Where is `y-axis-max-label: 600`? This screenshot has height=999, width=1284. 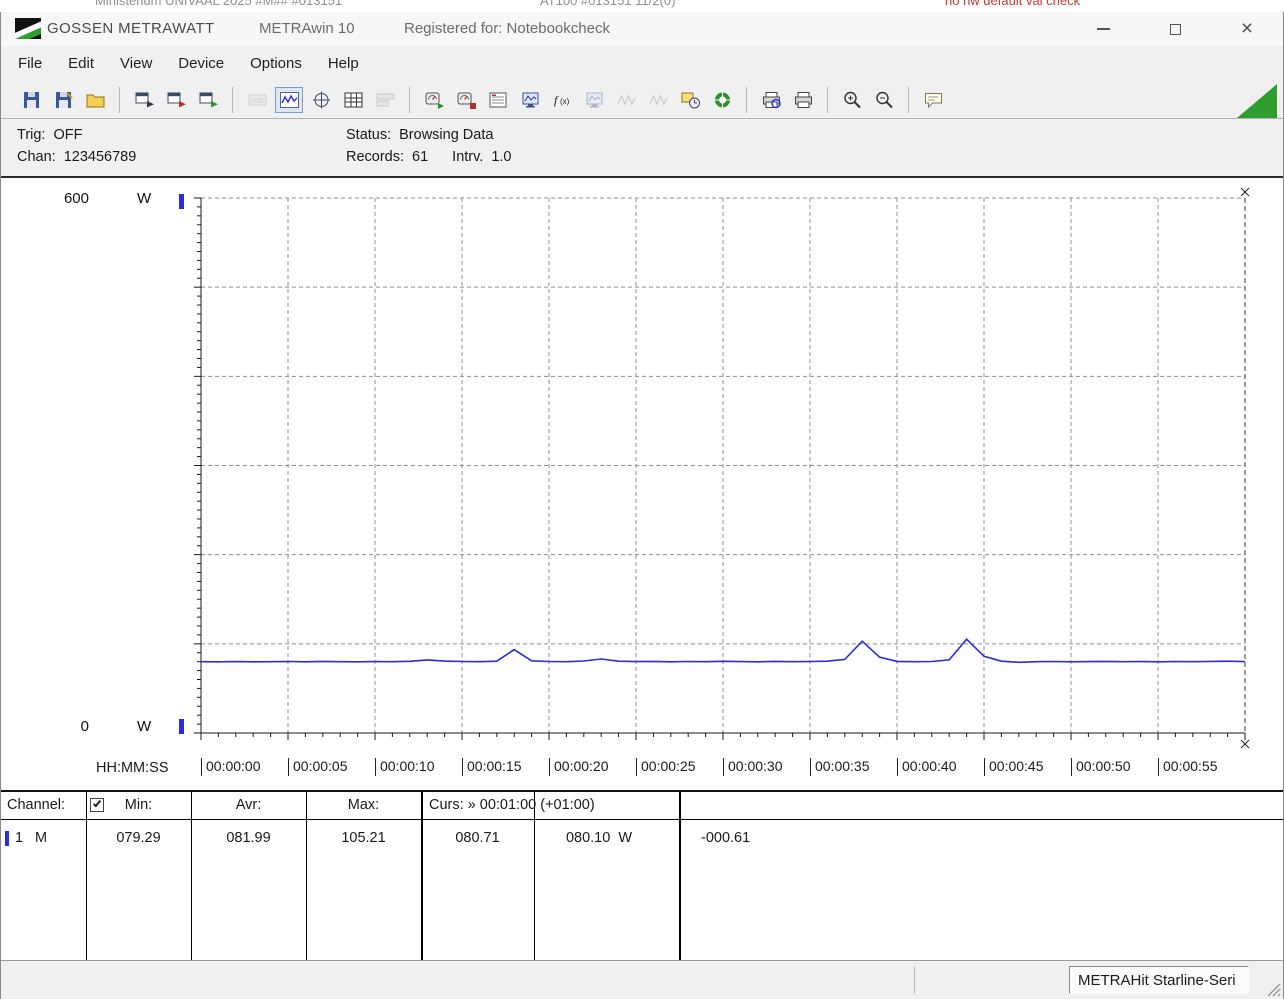 y-axis-max-label: 600 is located at coordinates (76, 198).